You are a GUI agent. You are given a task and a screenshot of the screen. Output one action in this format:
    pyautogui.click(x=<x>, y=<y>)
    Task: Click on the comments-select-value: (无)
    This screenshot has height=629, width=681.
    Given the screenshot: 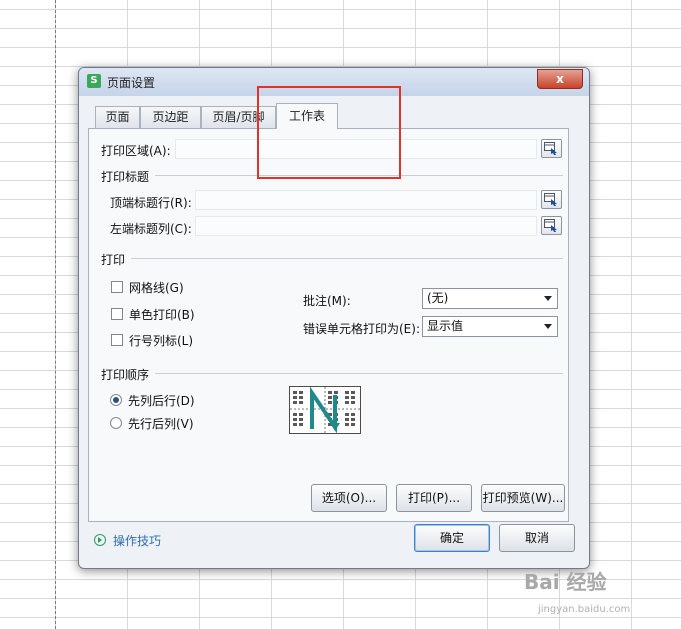 What is the action you would take?
    pyautogui.click(x=438, y=298)
    